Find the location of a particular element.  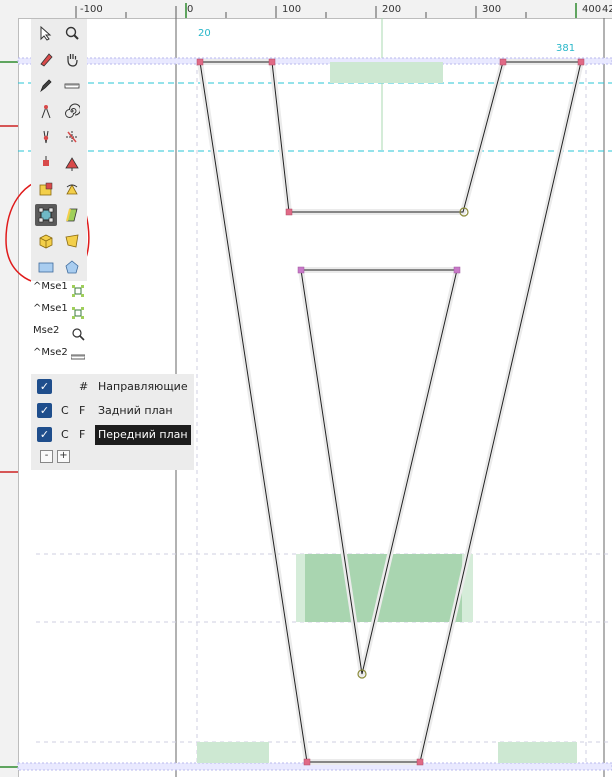

layer-name: Передний план is located at coordinates (143, 435).